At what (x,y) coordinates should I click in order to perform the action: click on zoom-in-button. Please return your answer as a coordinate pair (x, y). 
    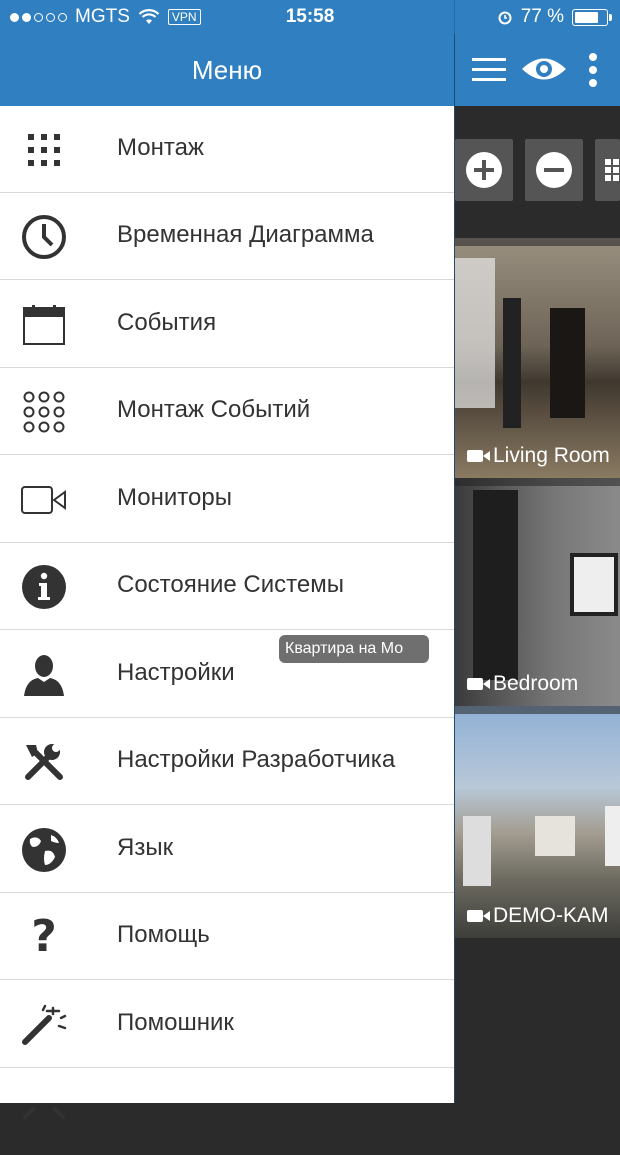
    Looking at the image, I should click on (484, 170).